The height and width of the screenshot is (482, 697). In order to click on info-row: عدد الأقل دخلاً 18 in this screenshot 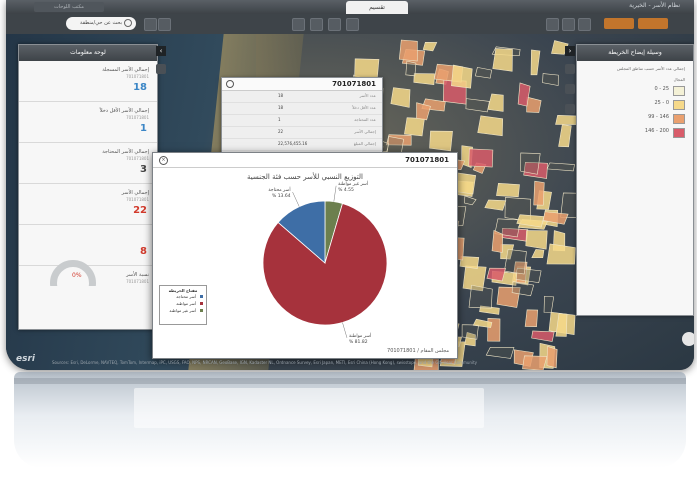, I will do `click(302, 109)`.